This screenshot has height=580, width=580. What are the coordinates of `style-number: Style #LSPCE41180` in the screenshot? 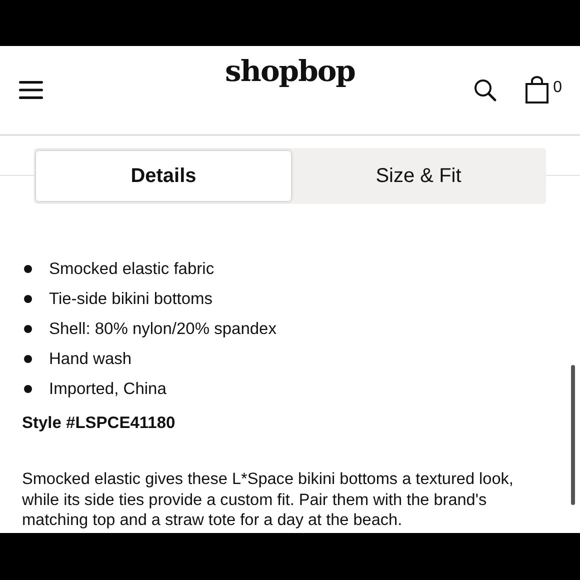 It's located at (99, 423).